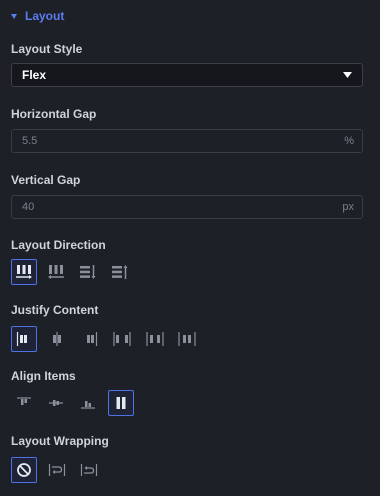 The image size is (380, 496). Describe the element at coordinates (60, 441) in the screenshot. I see `layout-wrapping-label: Layout Wrapping` at that location.